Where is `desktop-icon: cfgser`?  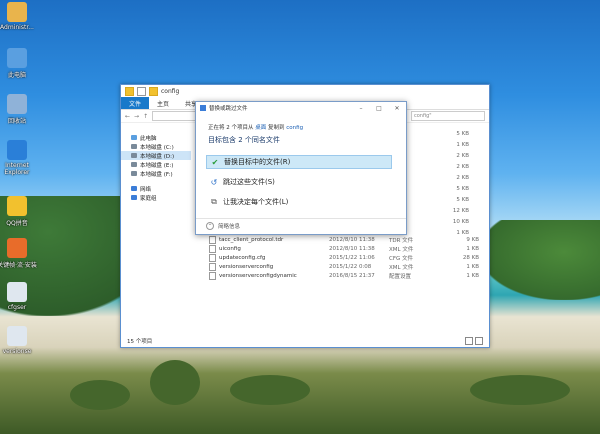 desktop-icon: cfgser is located at coordinates (21, 296).